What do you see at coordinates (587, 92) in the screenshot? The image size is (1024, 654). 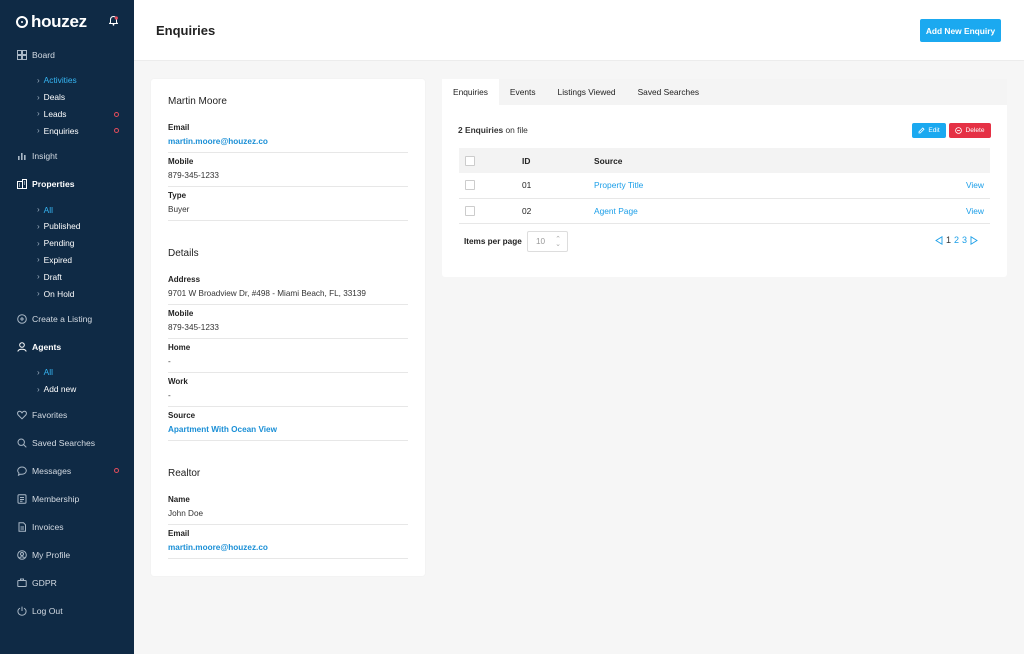 I see `tab-listings-viewed: Listings Viewed` at bounding box center [587, 92].